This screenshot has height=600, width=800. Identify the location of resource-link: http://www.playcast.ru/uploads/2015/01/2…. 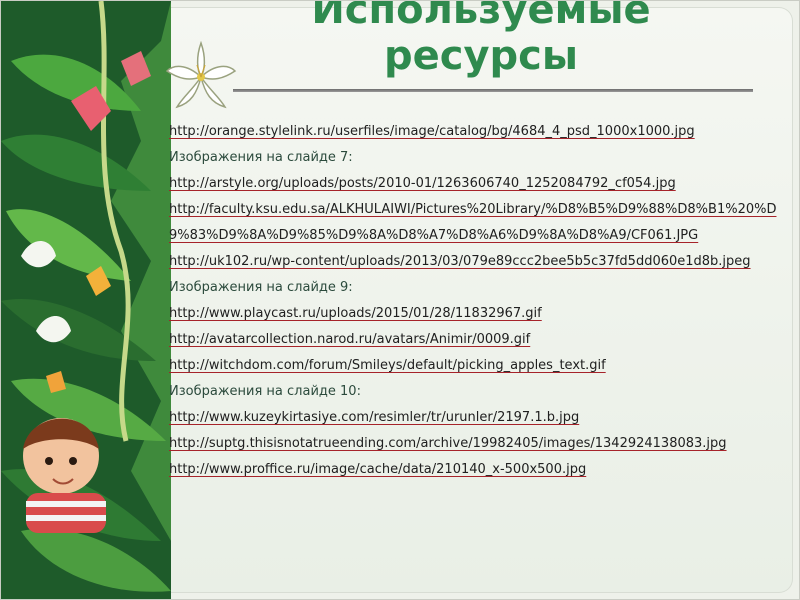
(480, 314).